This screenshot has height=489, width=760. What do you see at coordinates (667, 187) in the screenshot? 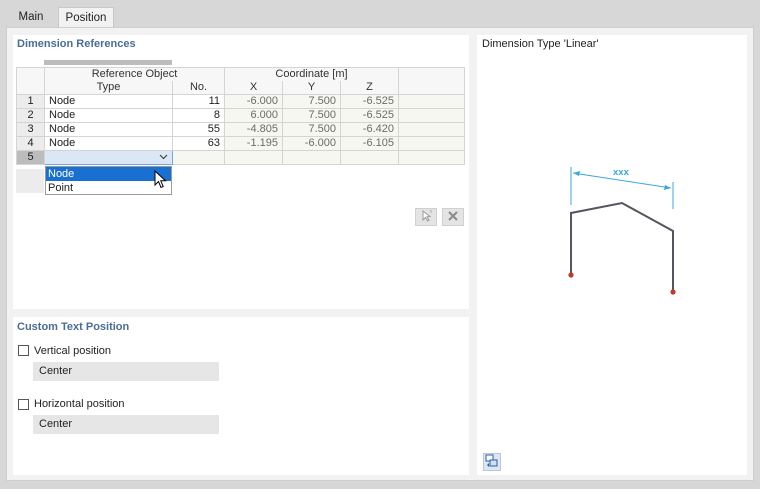
I see `dimension-arrow-right` at bounding box center [667, 187].